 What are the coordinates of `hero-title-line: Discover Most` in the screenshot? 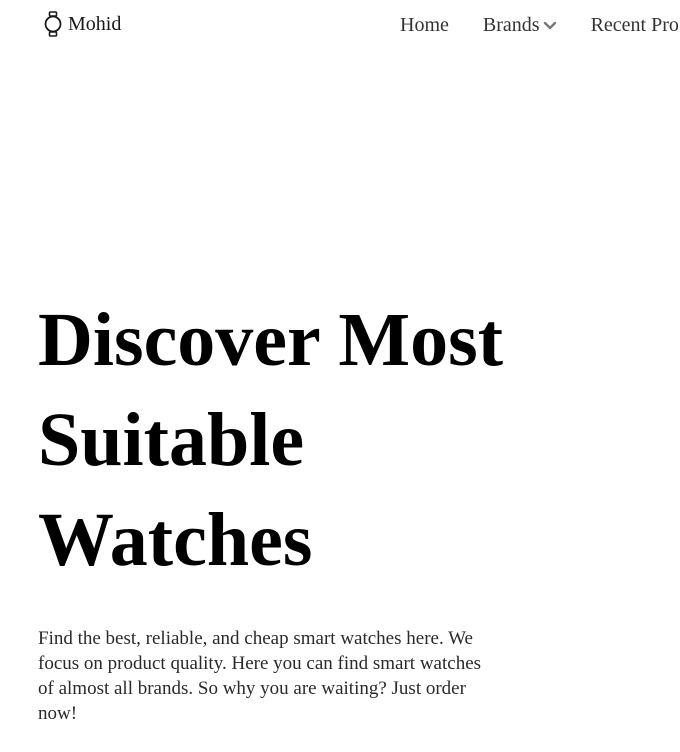 It's located at (271, 340).